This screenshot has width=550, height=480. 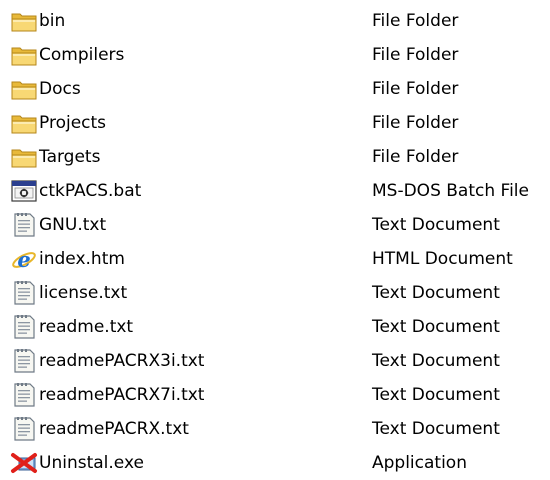 I want to click on uninstall-application-icon, so click(x=24, y=463).